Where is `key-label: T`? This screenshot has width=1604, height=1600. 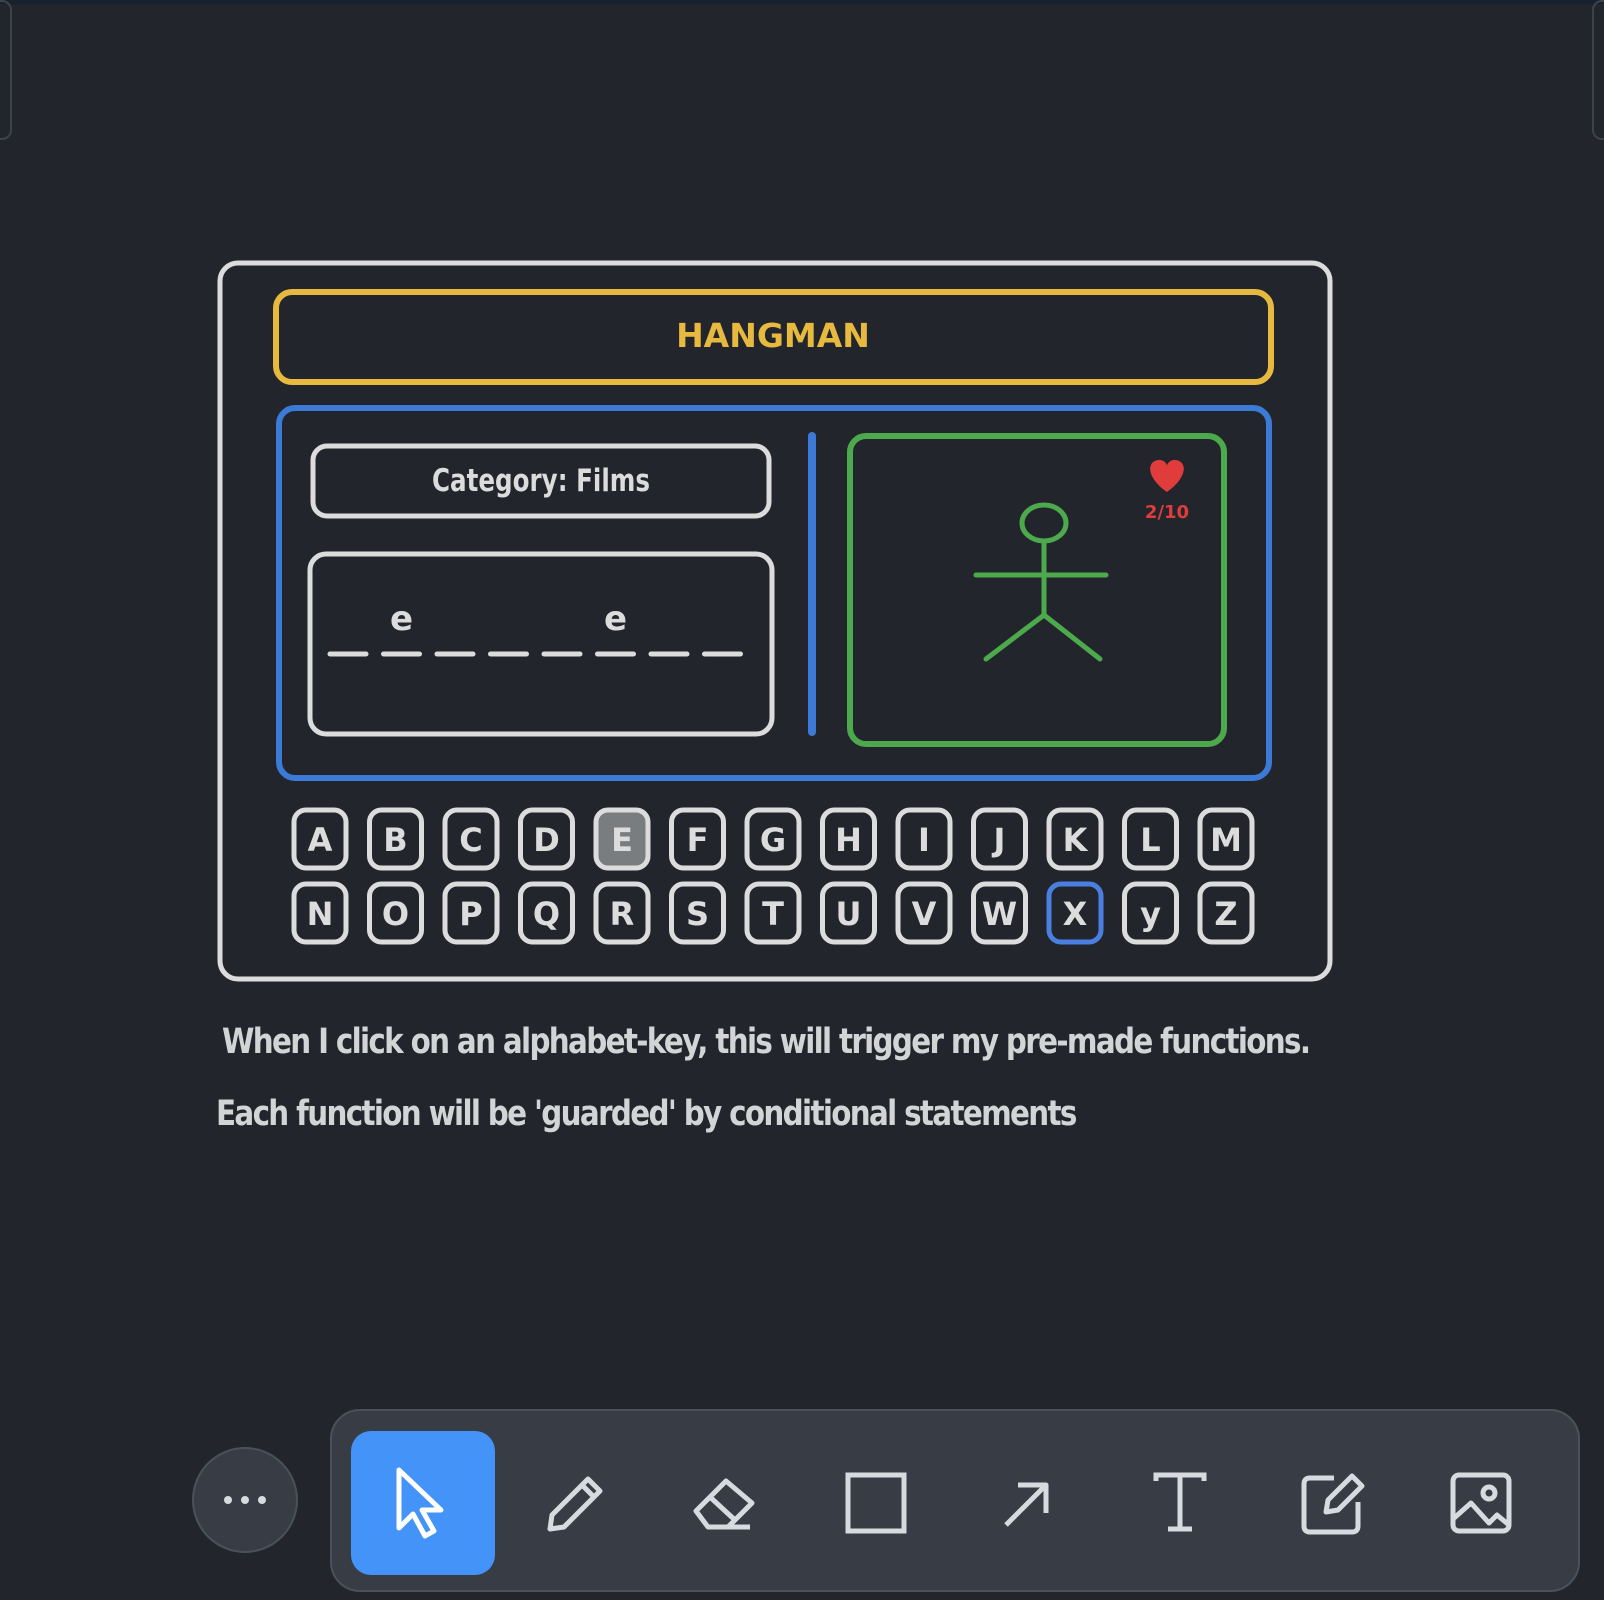 key-label: T is located at coordinates (773, 914).